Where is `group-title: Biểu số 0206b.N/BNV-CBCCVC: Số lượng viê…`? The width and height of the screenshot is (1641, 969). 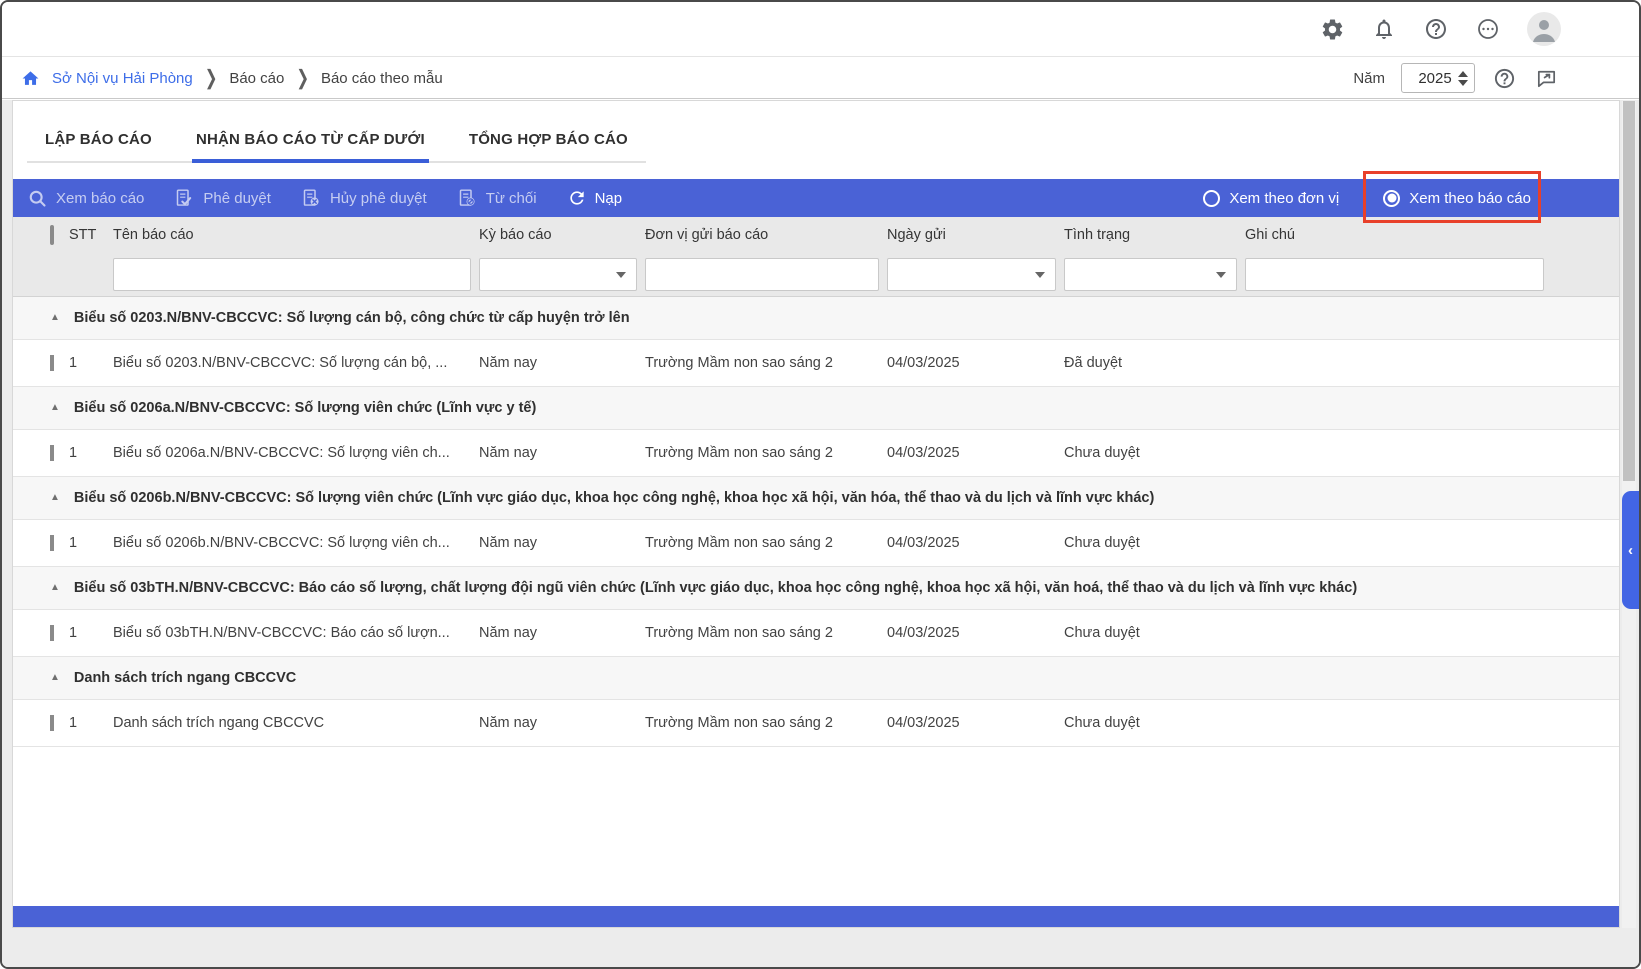 group-title: Biểu số 0206b.N/BNV-CBCCVC: Số lượng viê… is located at coordinates (614, 498).